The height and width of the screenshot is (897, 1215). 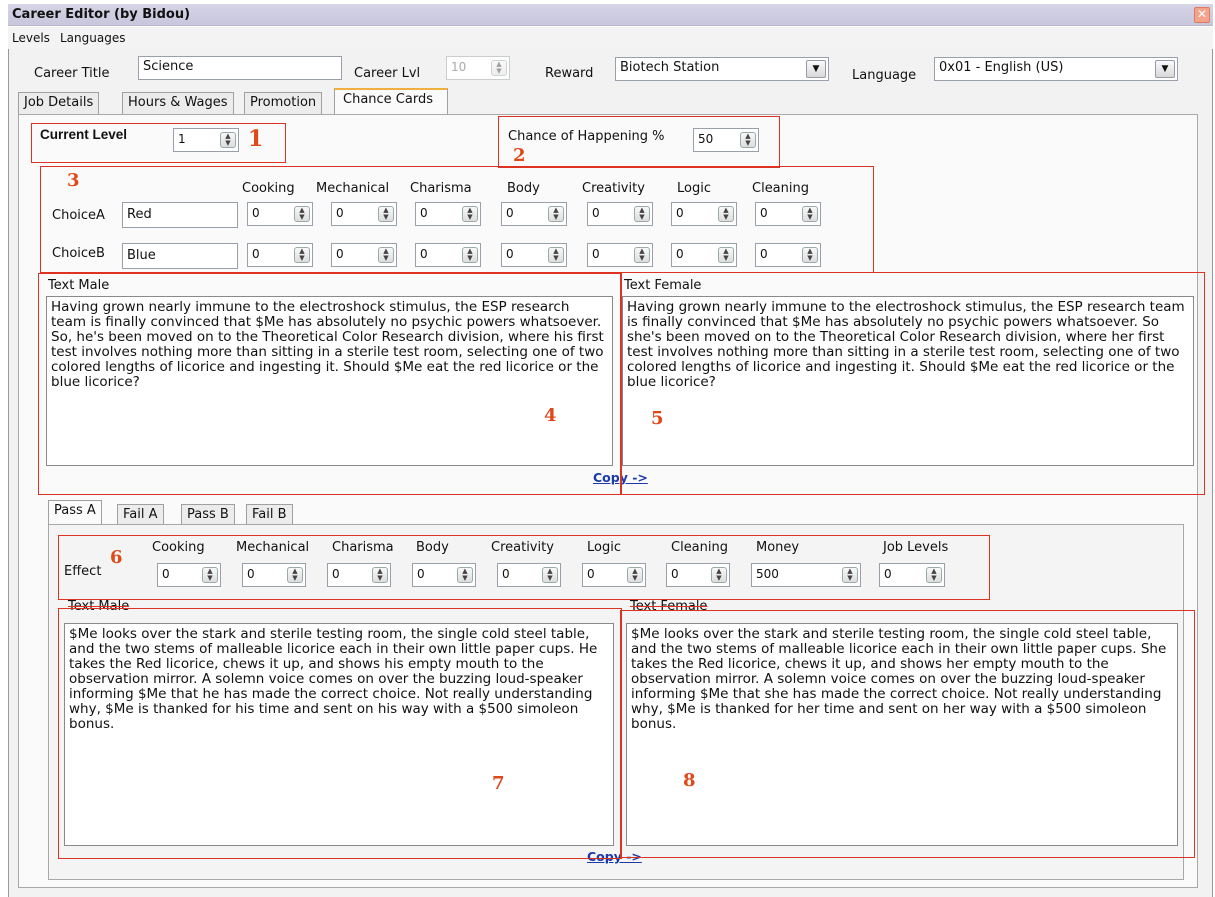 What do you see at coordinates (670, 67) in the screenshot?
I see `reward-value: Biotech Station` at bounding box center [670, 67].